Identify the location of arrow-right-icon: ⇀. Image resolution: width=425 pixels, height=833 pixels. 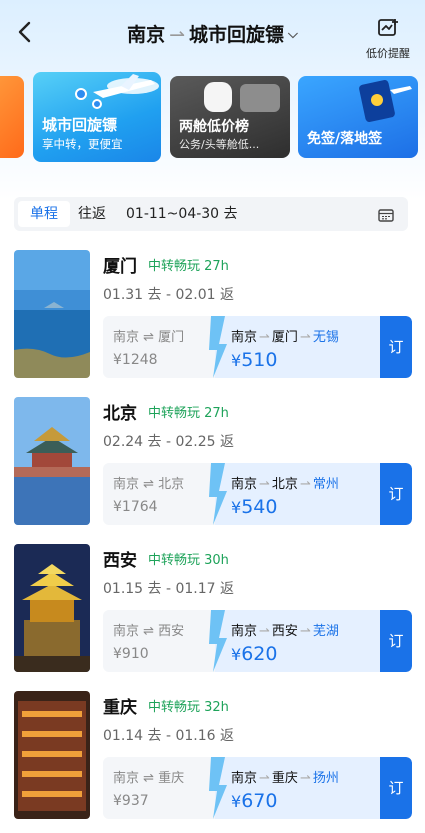
(177, 35).